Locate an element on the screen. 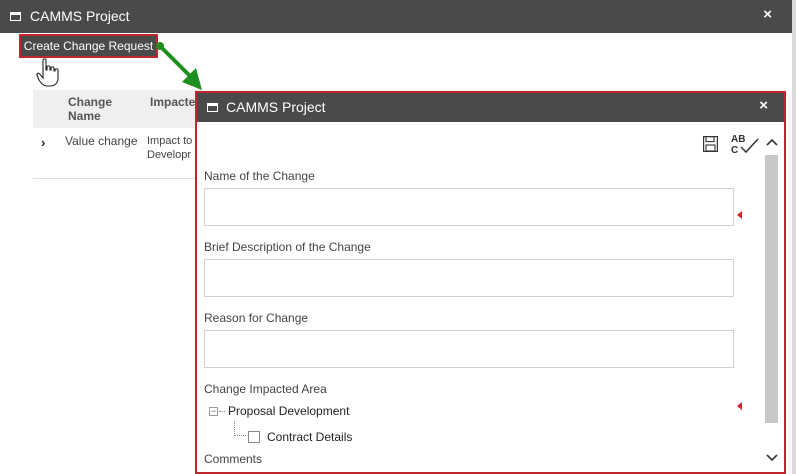 The image size is (796, 474). scrollbar-thumb is located at coordinates (771, 289).